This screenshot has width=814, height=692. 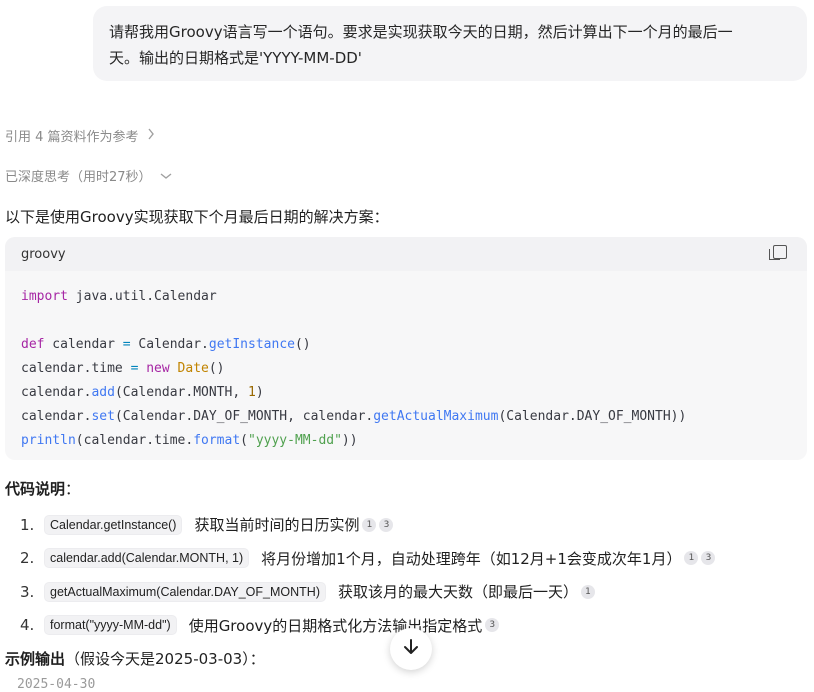 What do you see at coordinates (251, 344) in the screenshot?
I see `code-token: getInstance` at bounding box center [251, 344].